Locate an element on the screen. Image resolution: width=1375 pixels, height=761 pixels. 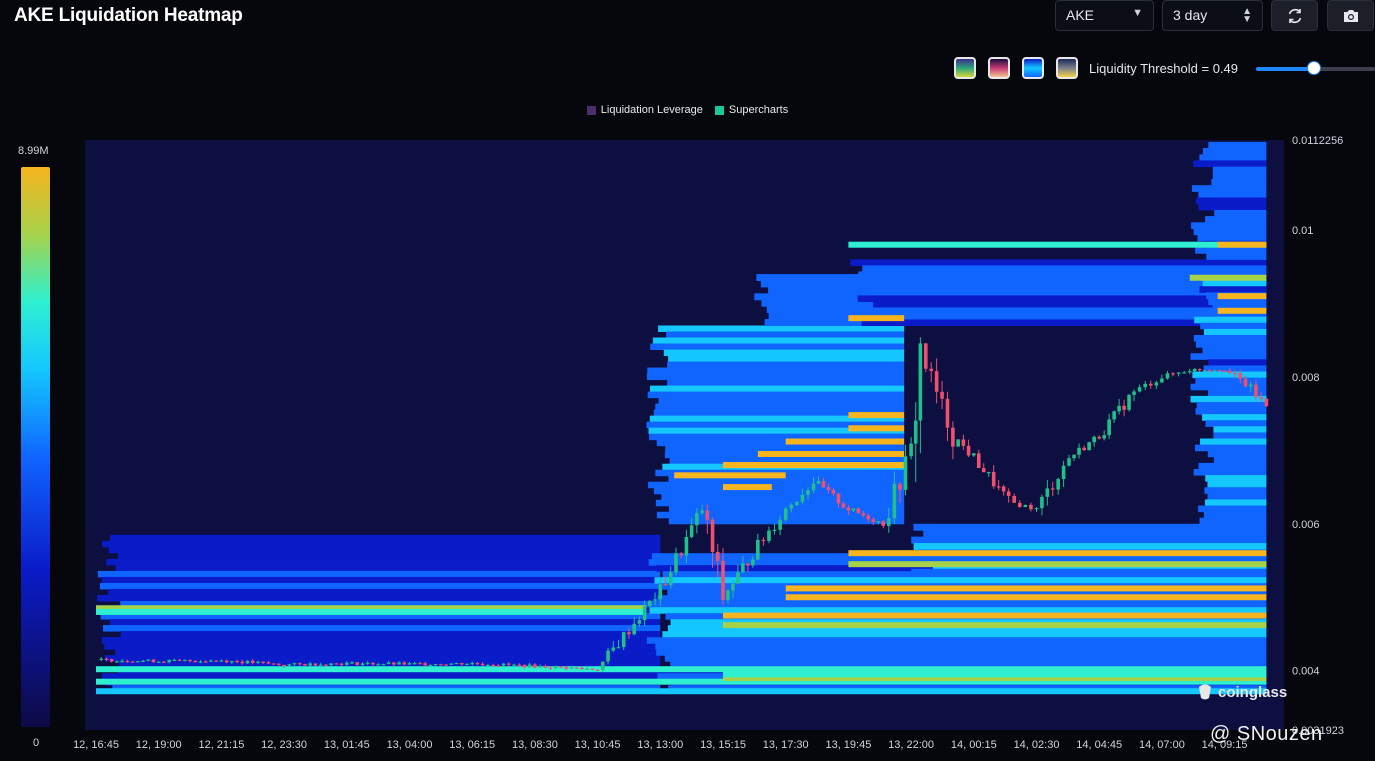
x-tick-label: 12, 16:45 is located at coordinates (96, 745).